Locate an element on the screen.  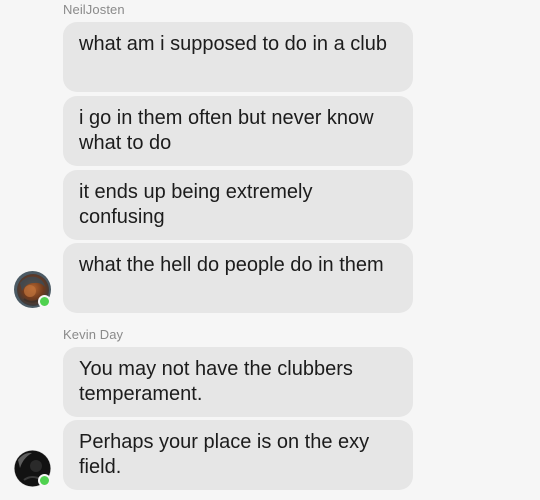
sender-name: NeilJosten is located at coordinates (94, 9).